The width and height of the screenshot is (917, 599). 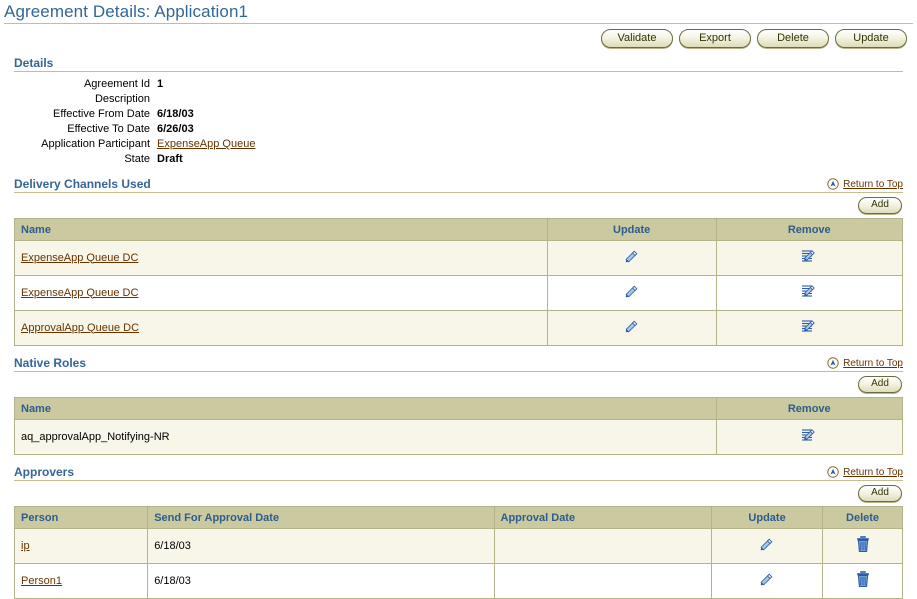 What do you see at coordinates (458, 363) in the screenshot?
I see `native-roles-section-head: Native Roles Return to Top` at bounding box center [458, 363].